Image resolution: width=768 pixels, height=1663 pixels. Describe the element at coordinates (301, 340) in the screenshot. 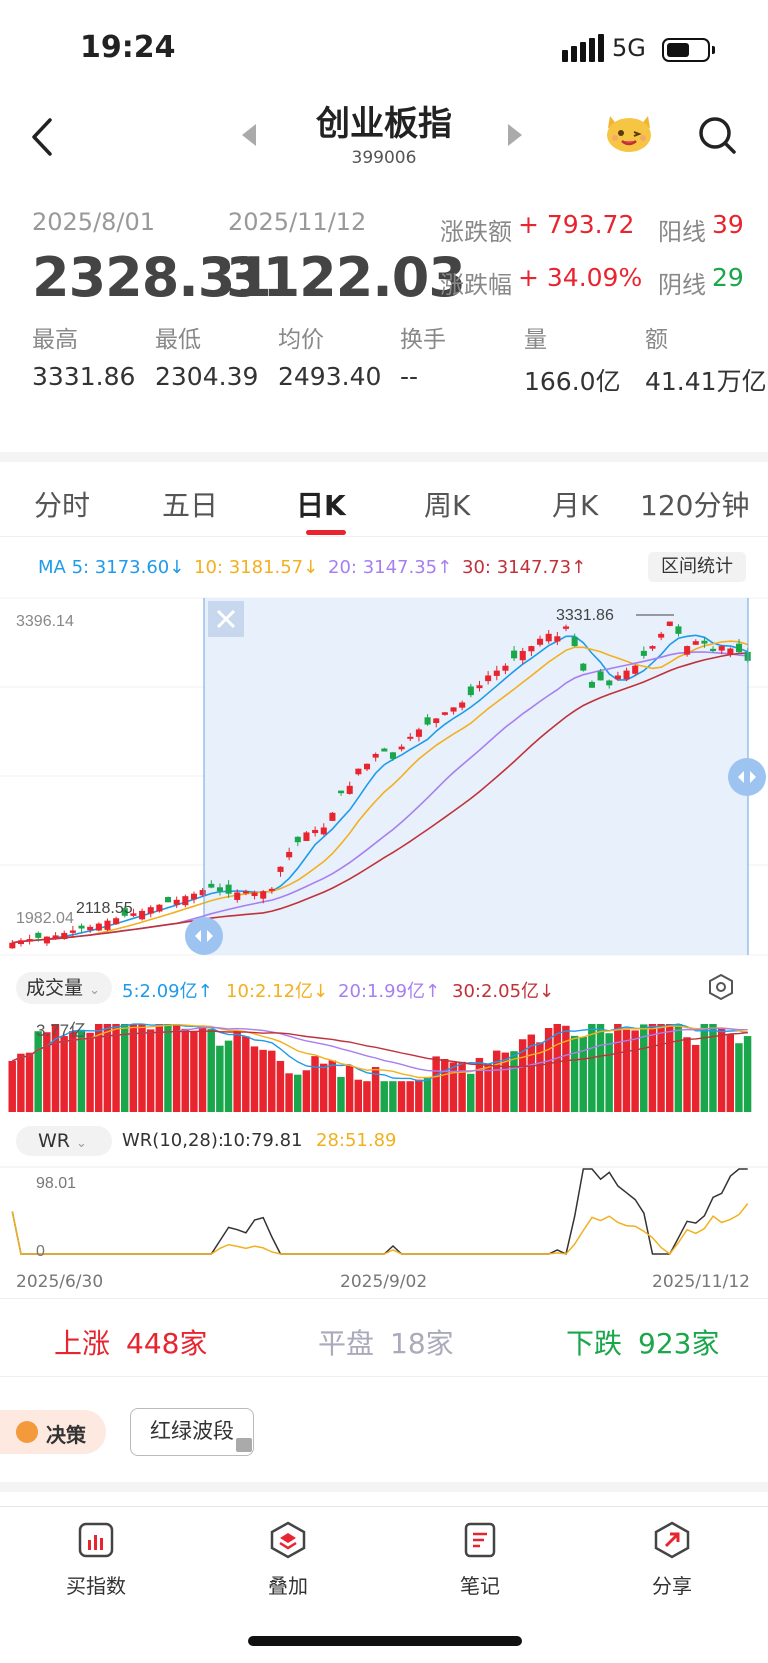

I see `stat-avg-label: 均价` at that location.